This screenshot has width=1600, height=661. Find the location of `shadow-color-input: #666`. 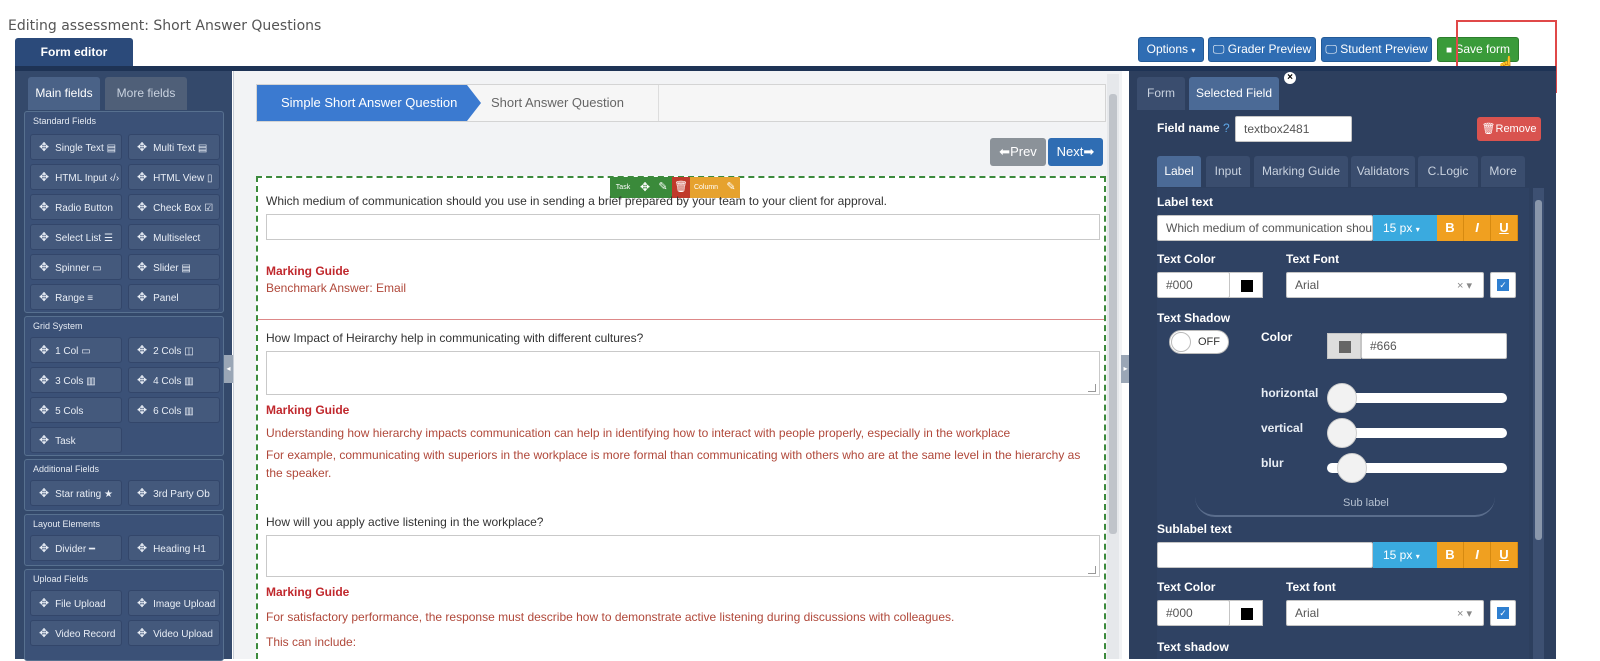

shadow-color-input: #666 is located at coordinates (1434, 346).